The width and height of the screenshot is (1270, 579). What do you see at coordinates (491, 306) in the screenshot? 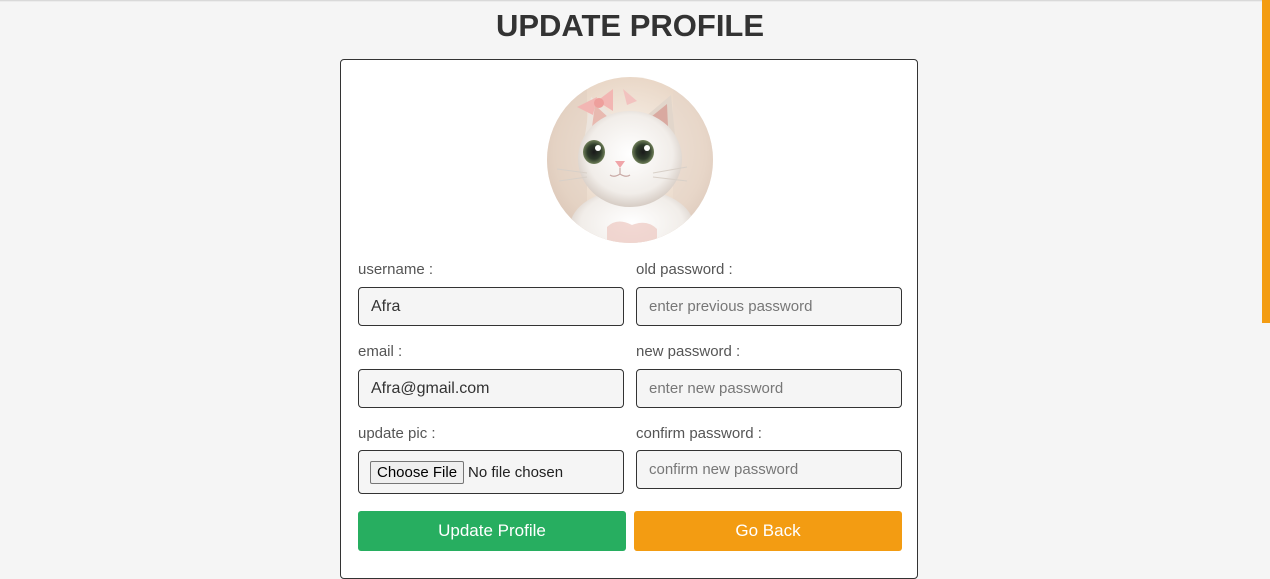
I see `username-field` at bounding box center [491, 306].